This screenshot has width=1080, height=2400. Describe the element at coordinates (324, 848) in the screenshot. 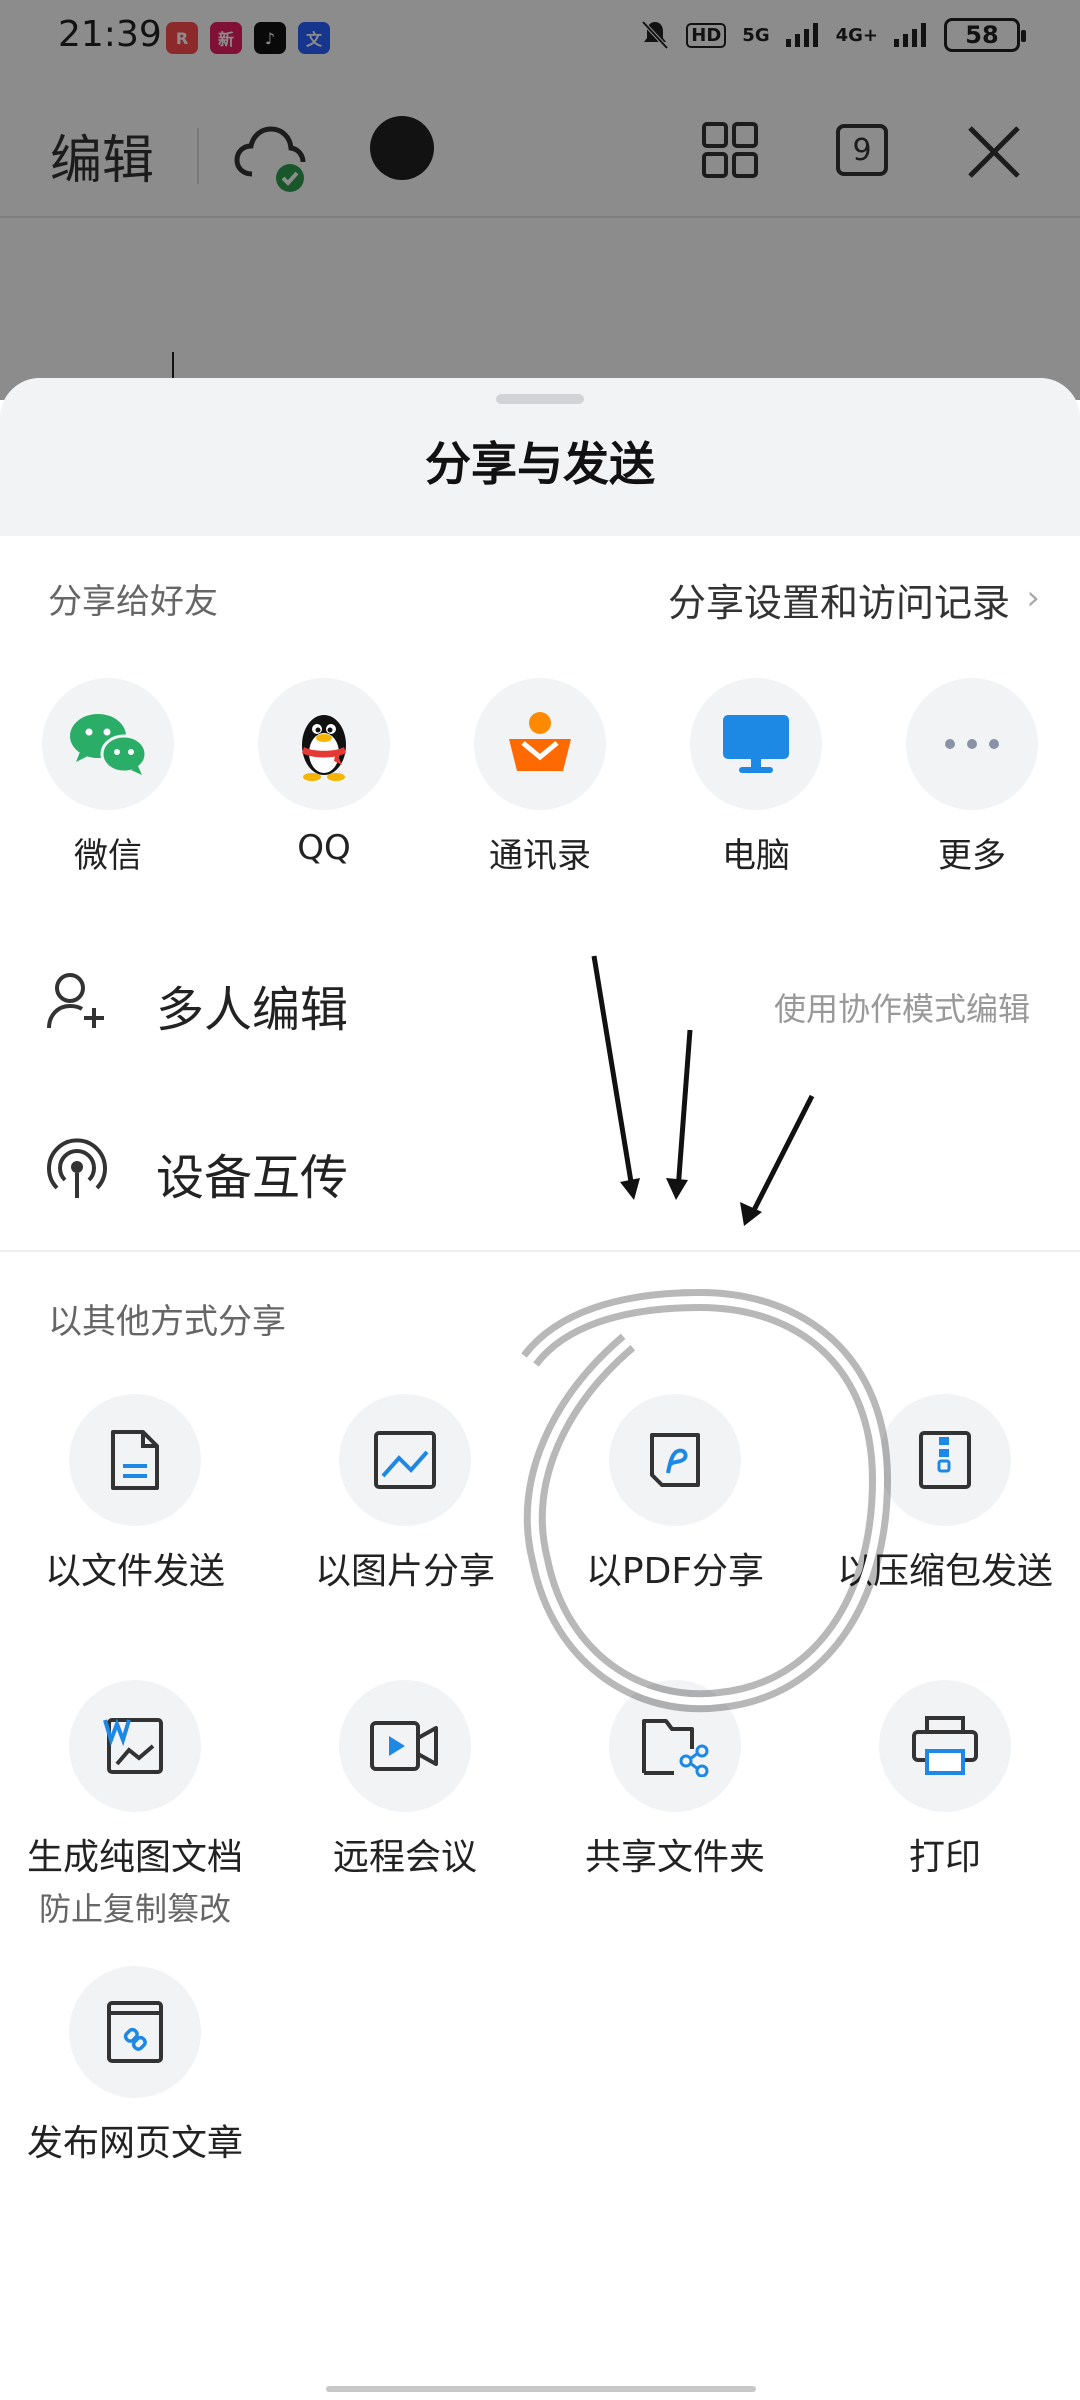

I see `share-qq-label: QQ` at that location.